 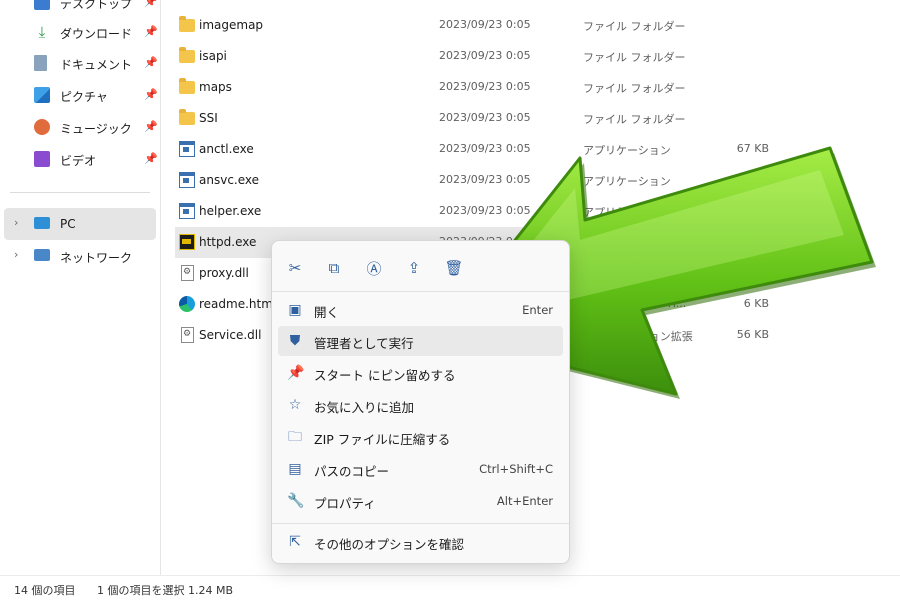 What do you see at coordinates (295, 469) in the screenshot?
I see `copy-path-icon: ▤` at bounding box center [295, 469].